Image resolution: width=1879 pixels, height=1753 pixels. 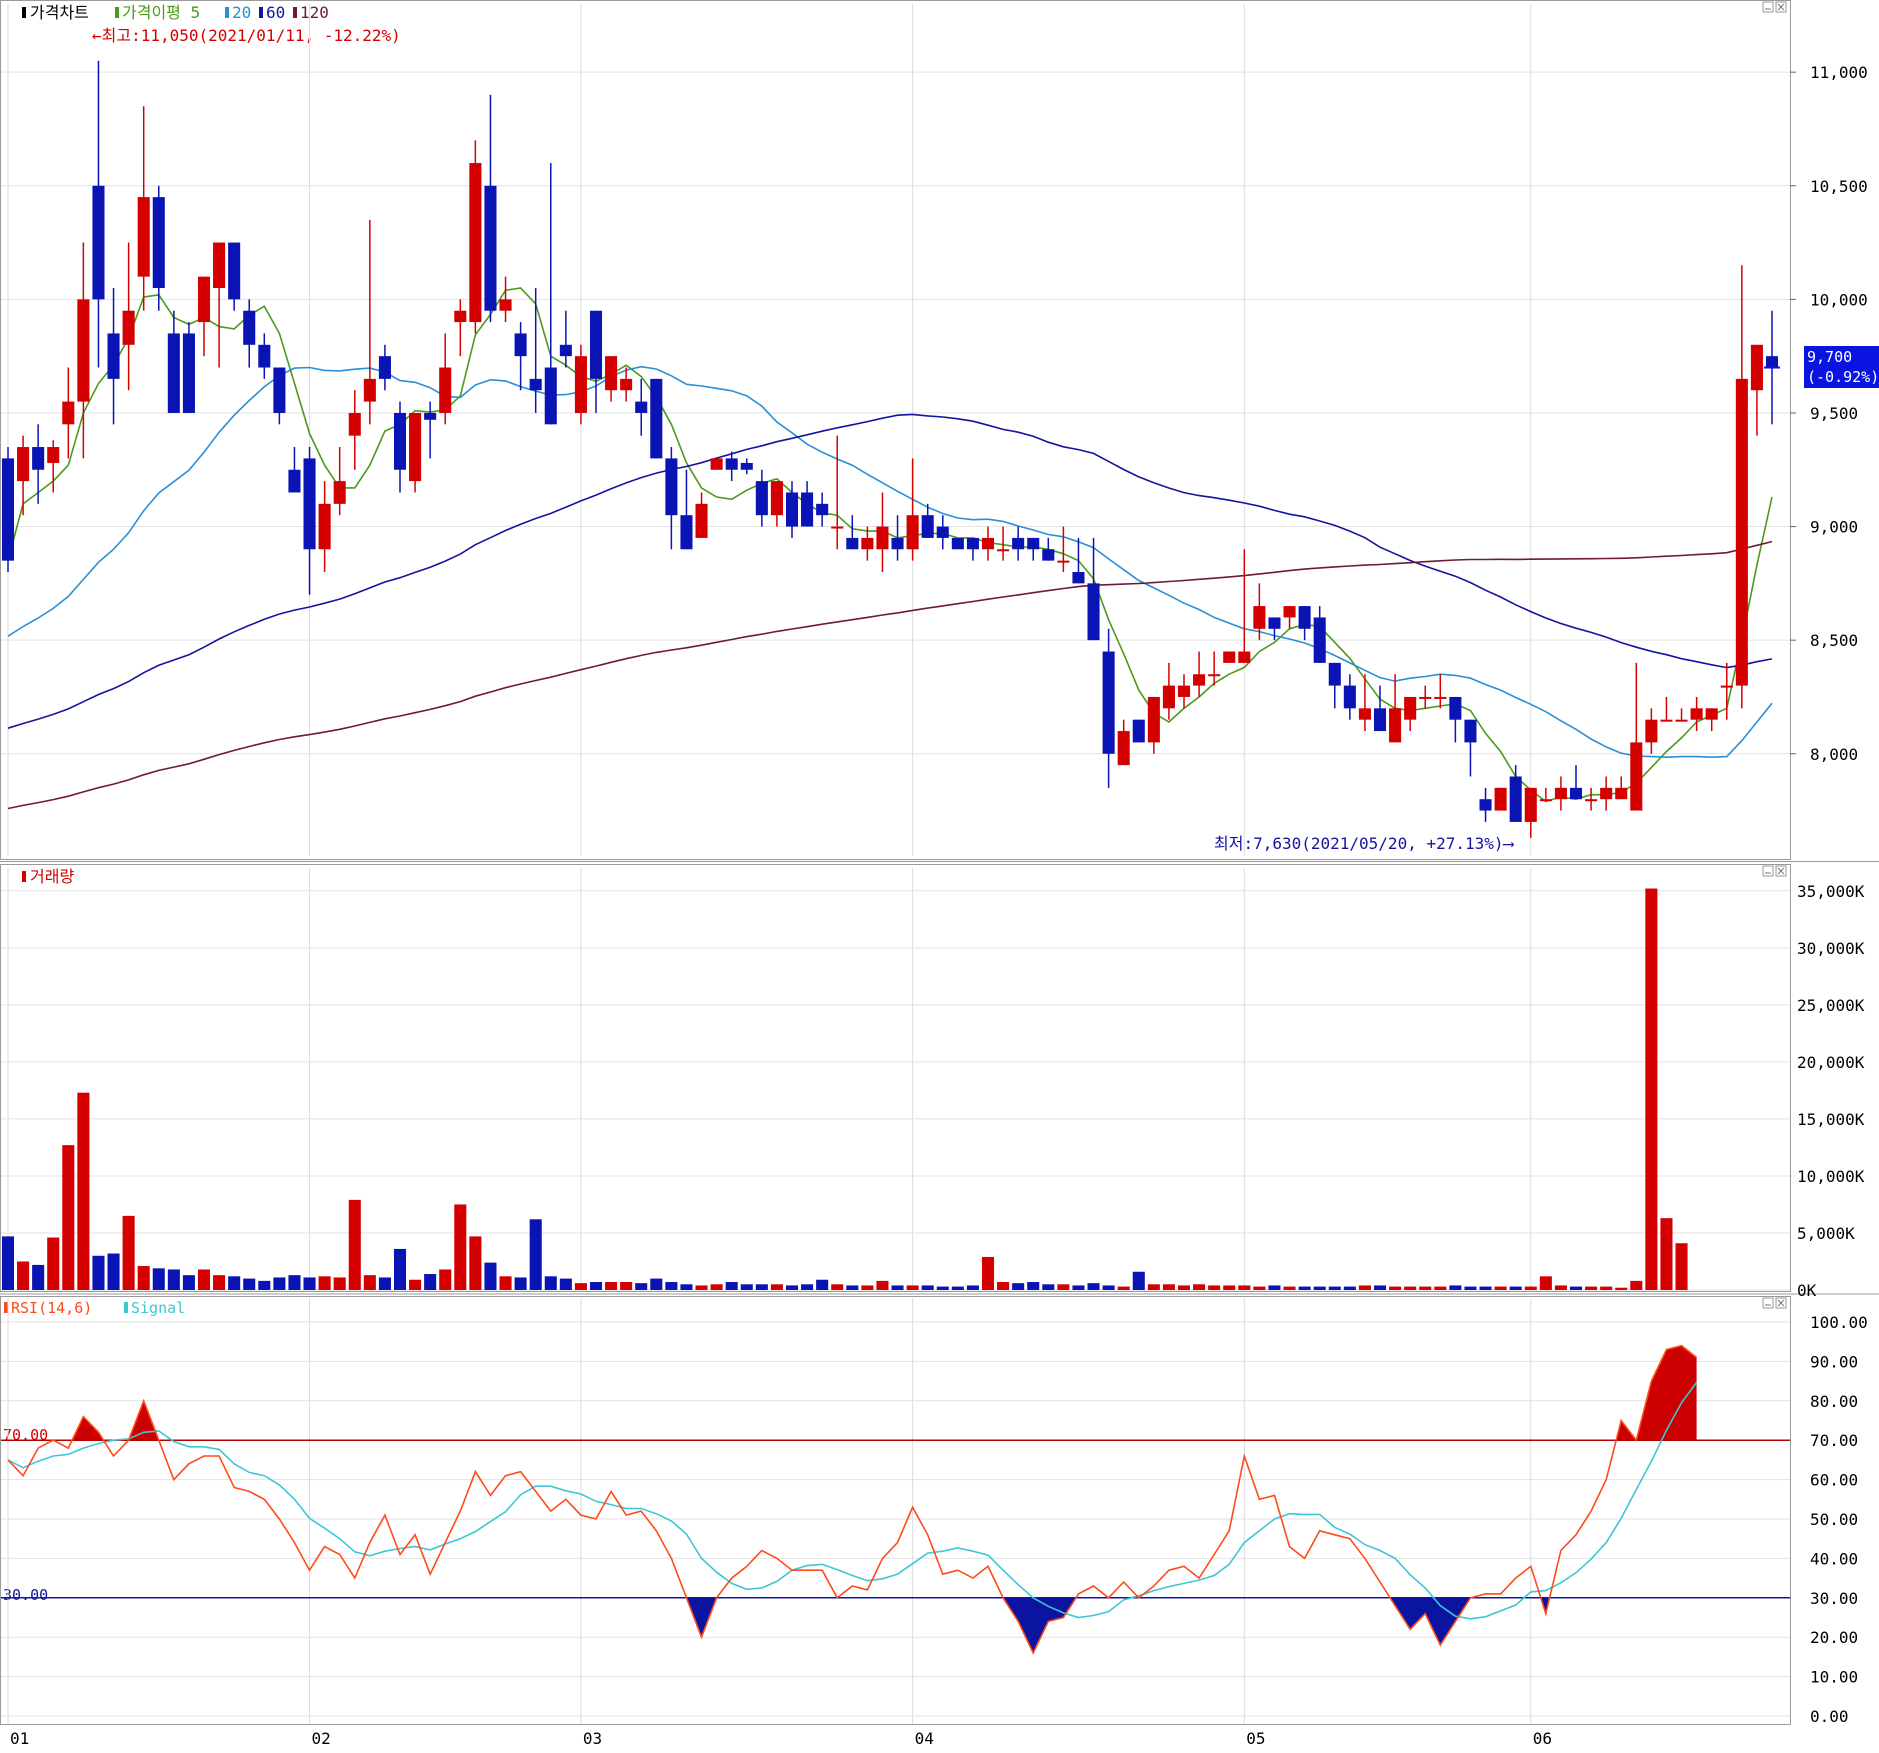 I want to click on price-legend: 가격차트 가격이평 5 20 60 120, so click(x=175, y=12).